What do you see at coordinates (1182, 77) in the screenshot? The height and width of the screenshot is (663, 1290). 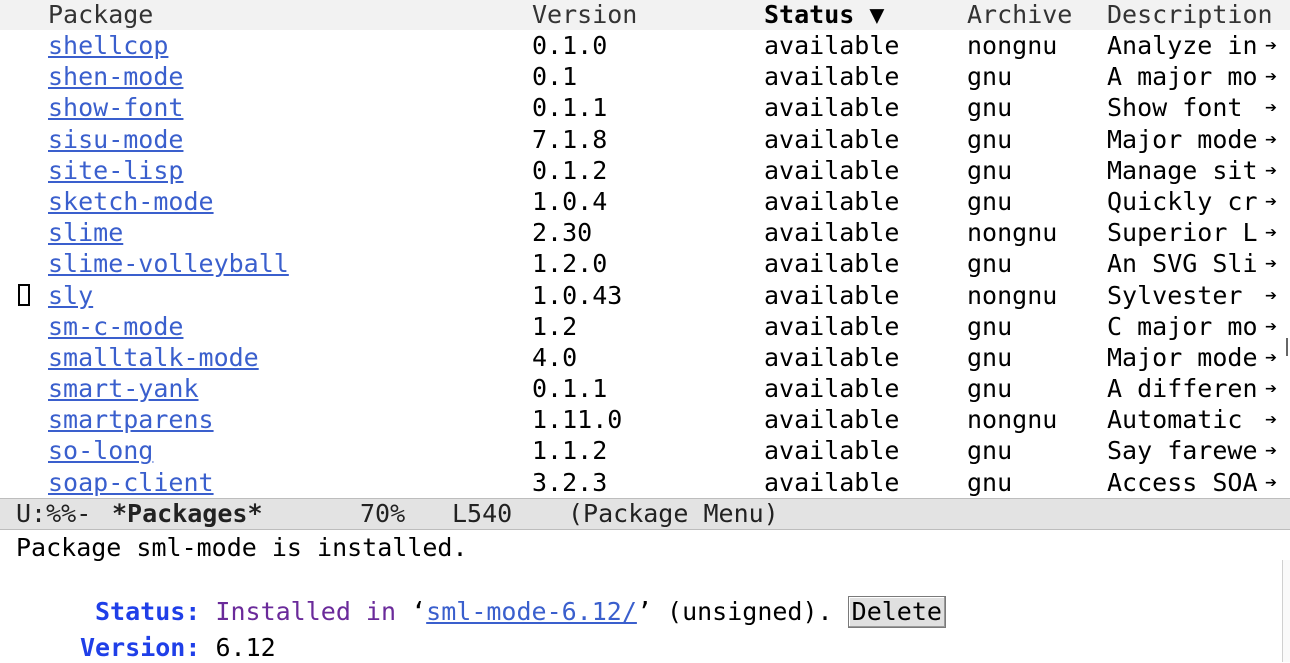 I see `package-description-text: A major mo` at bounding box center [1182, 77].